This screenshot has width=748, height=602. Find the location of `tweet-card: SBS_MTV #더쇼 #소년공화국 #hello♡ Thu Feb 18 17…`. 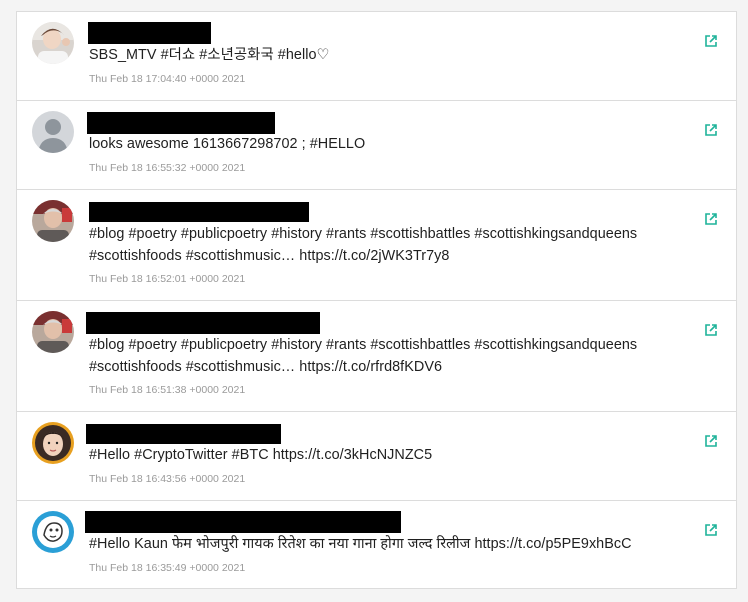

tweet-card: SBS_MTV #더쇼 #소년공화국 #hello♡ Thu Feb 18 17… is located at coordinates (376, 56).